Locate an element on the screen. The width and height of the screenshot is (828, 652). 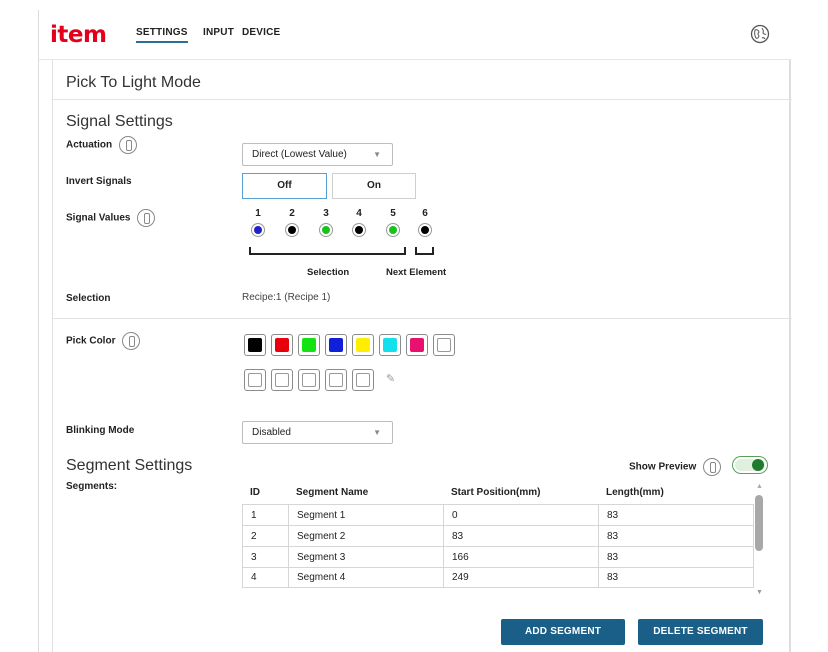
table-cell: 4 is located at coordinates (265, 577).